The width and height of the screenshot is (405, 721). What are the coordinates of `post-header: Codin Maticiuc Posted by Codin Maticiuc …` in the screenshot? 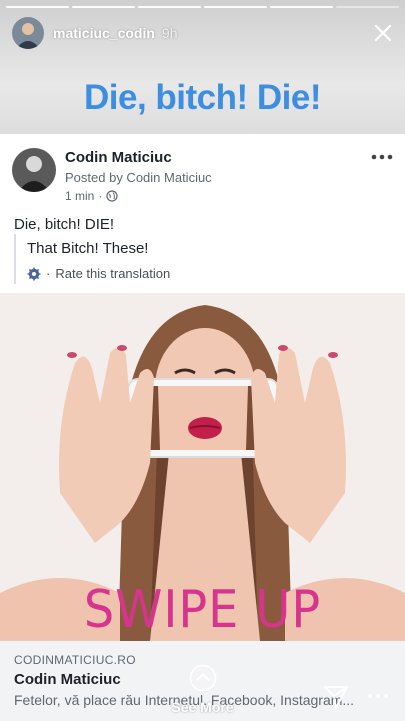 It's located at (202, 175).